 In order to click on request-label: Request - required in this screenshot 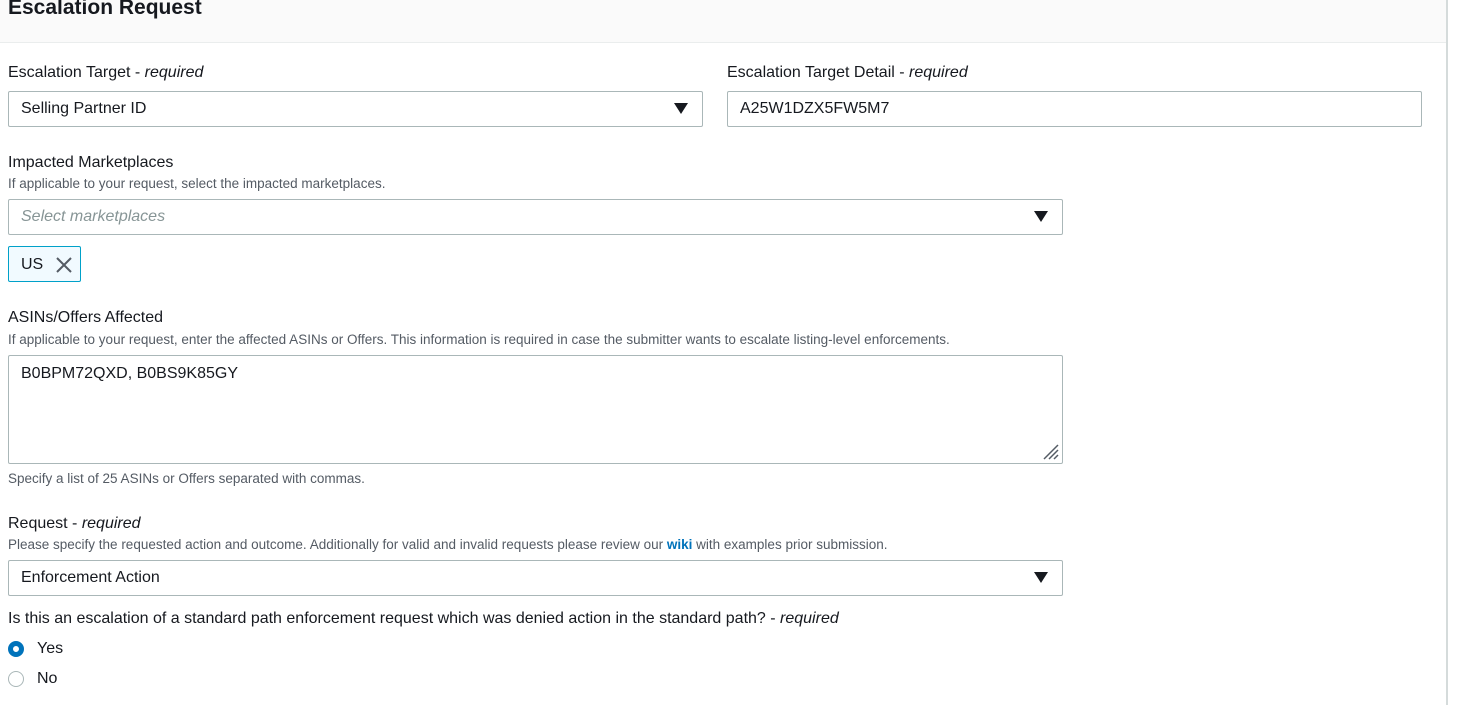, I will do `click(74, 523)`.